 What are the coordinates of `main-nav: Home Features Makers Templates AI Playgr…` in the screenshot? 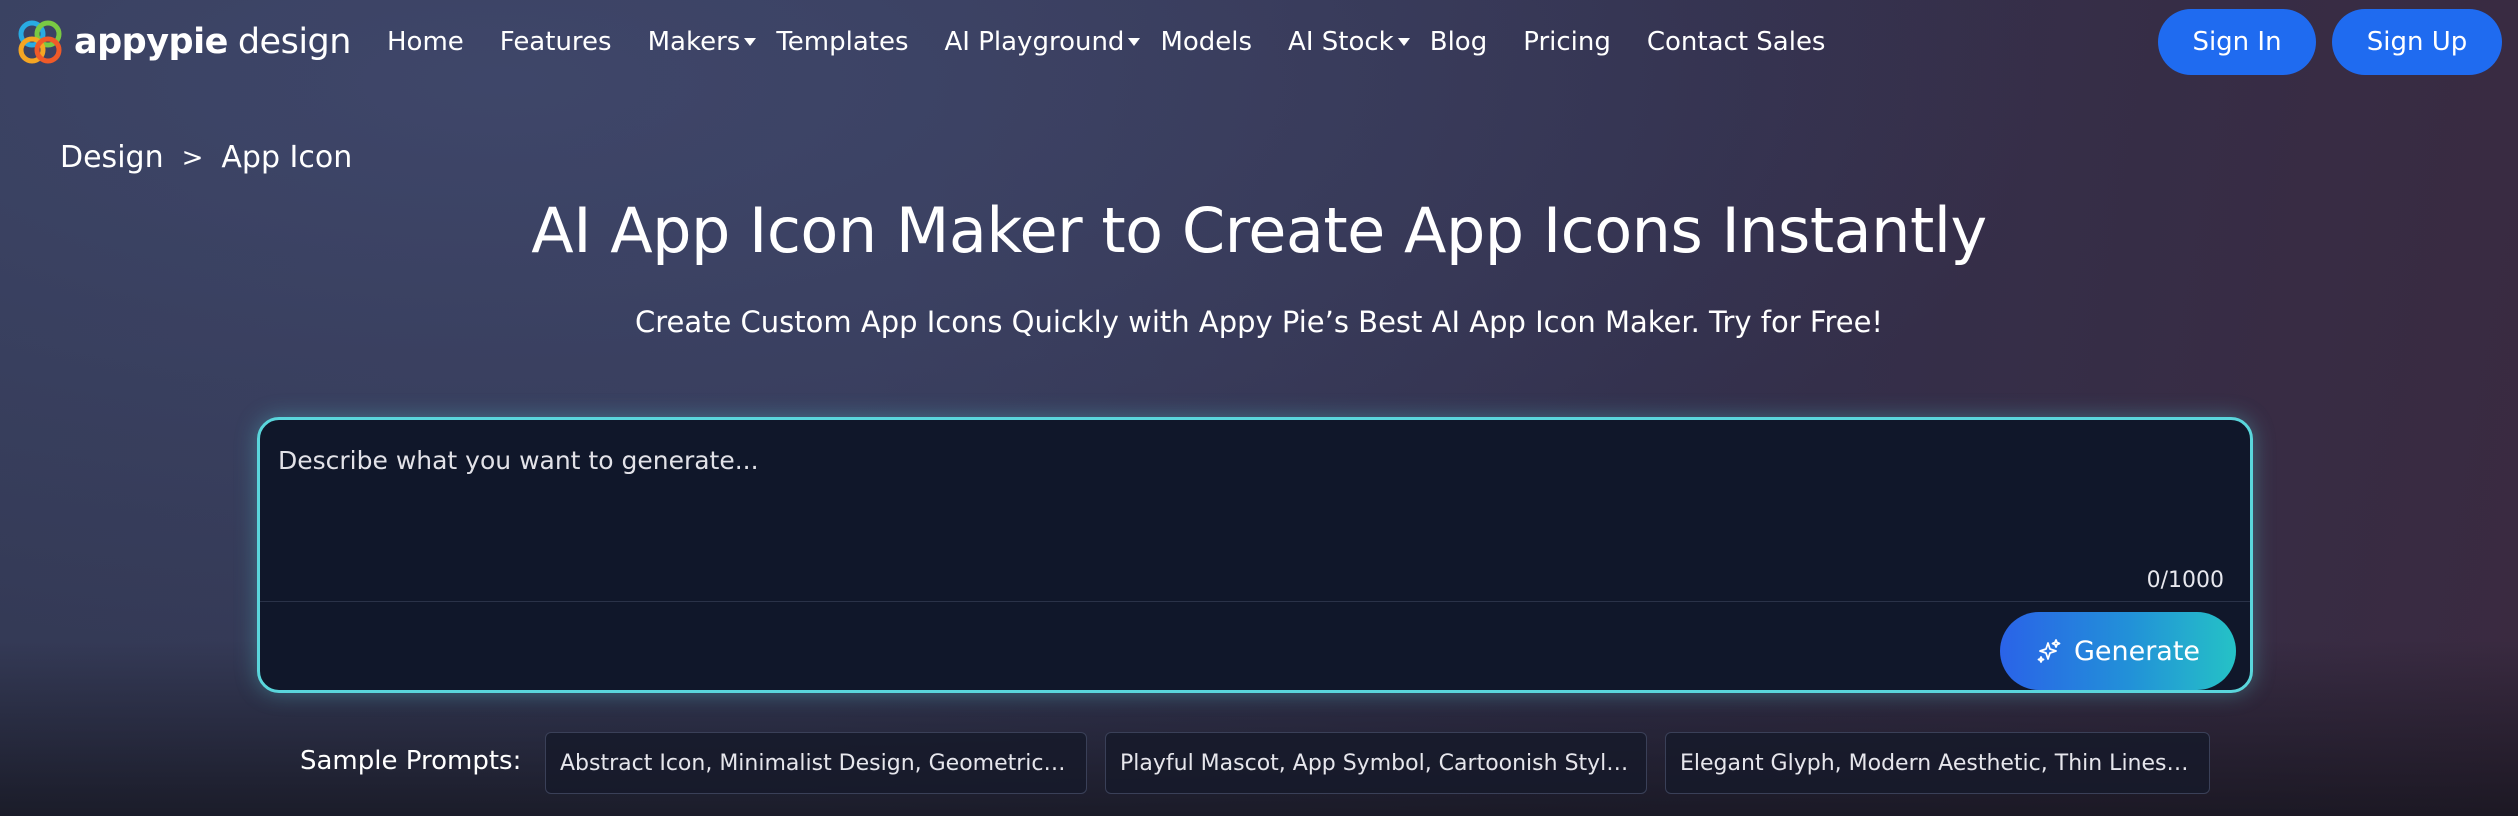 It's located at (1124, 42).